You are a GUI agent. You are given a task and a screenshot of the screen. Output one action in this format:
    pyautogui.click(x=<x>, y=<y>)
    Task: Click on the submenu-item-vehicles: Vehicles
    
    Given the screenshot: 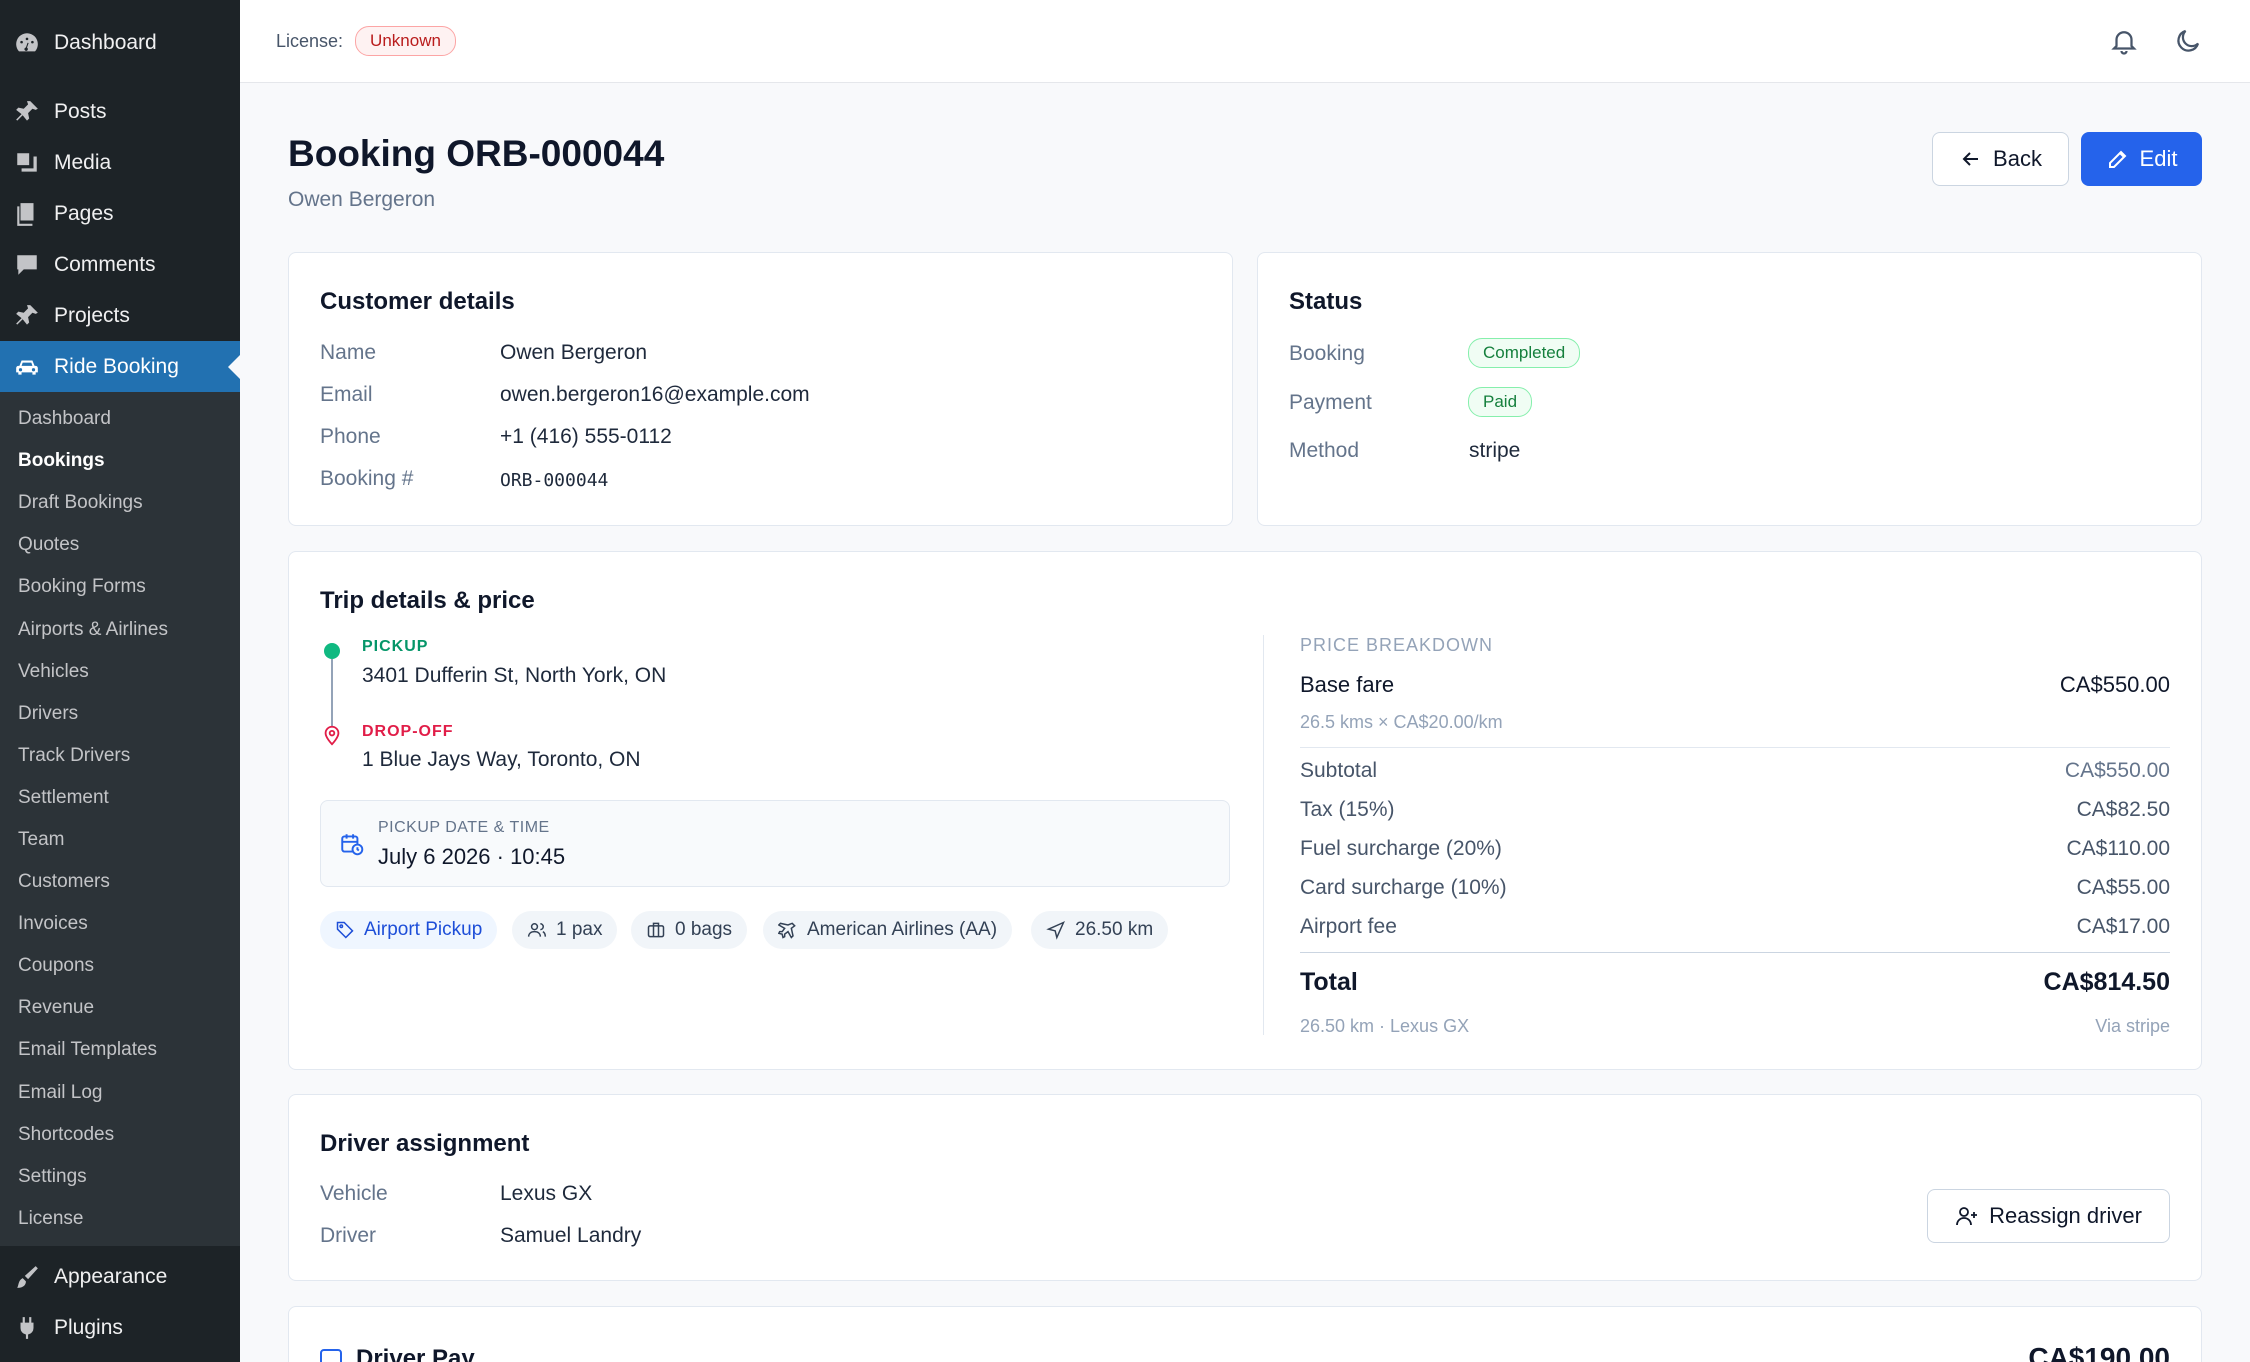 What is the action you would take?
    pyautogui.click(x=120, y=672)
    